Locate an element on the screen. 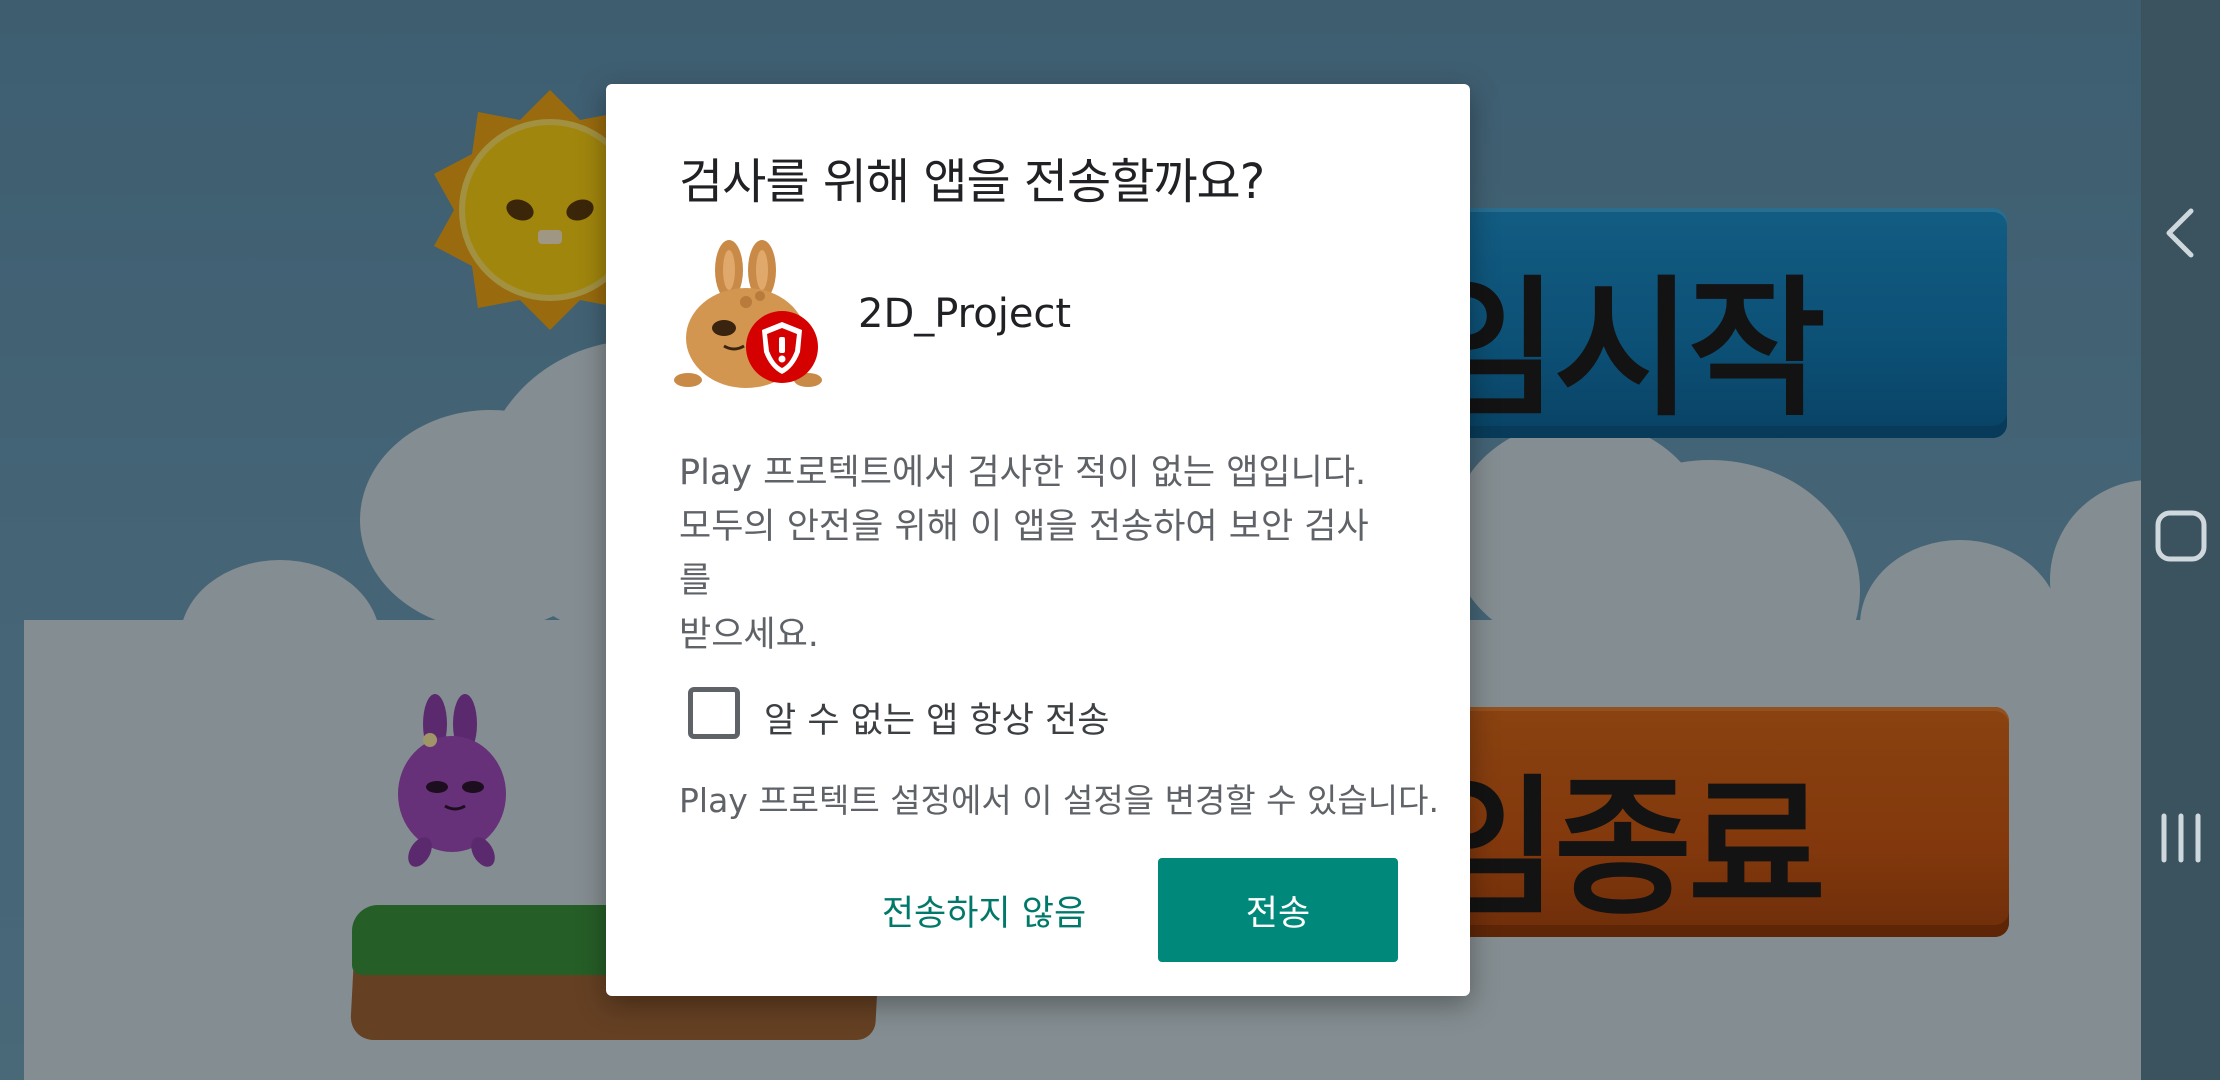 The height and width of the screenshot is (1080, 2220). recents-icon is located at coordinates (2180, 838).